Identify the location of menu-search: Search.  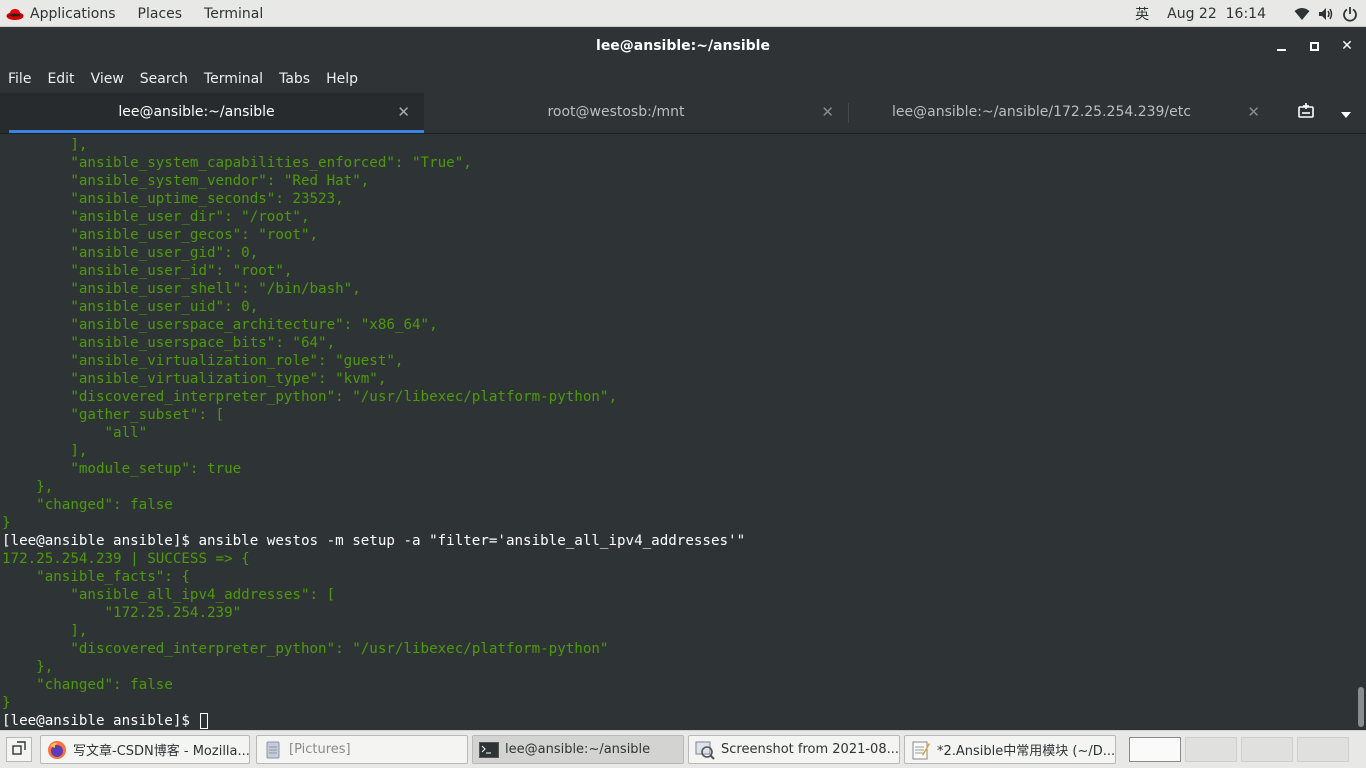
(164, 79).